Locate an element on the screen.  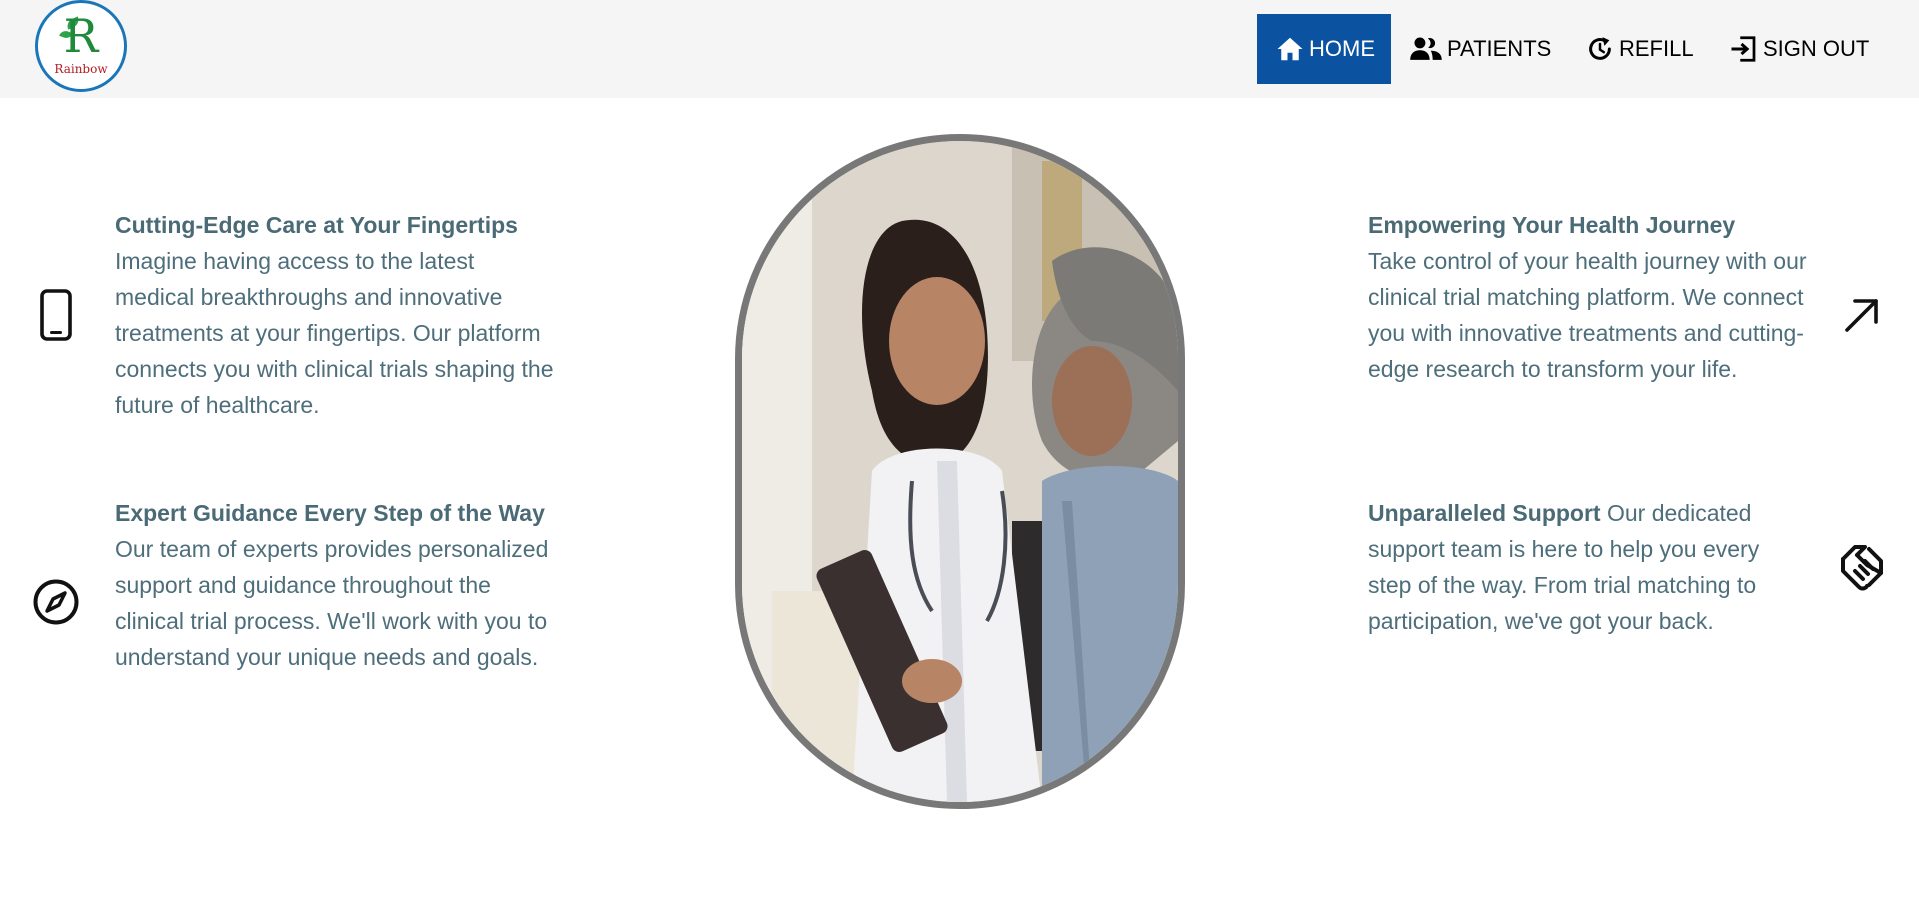
nav-refill: REFILL is located at coordinates (1639, 49).